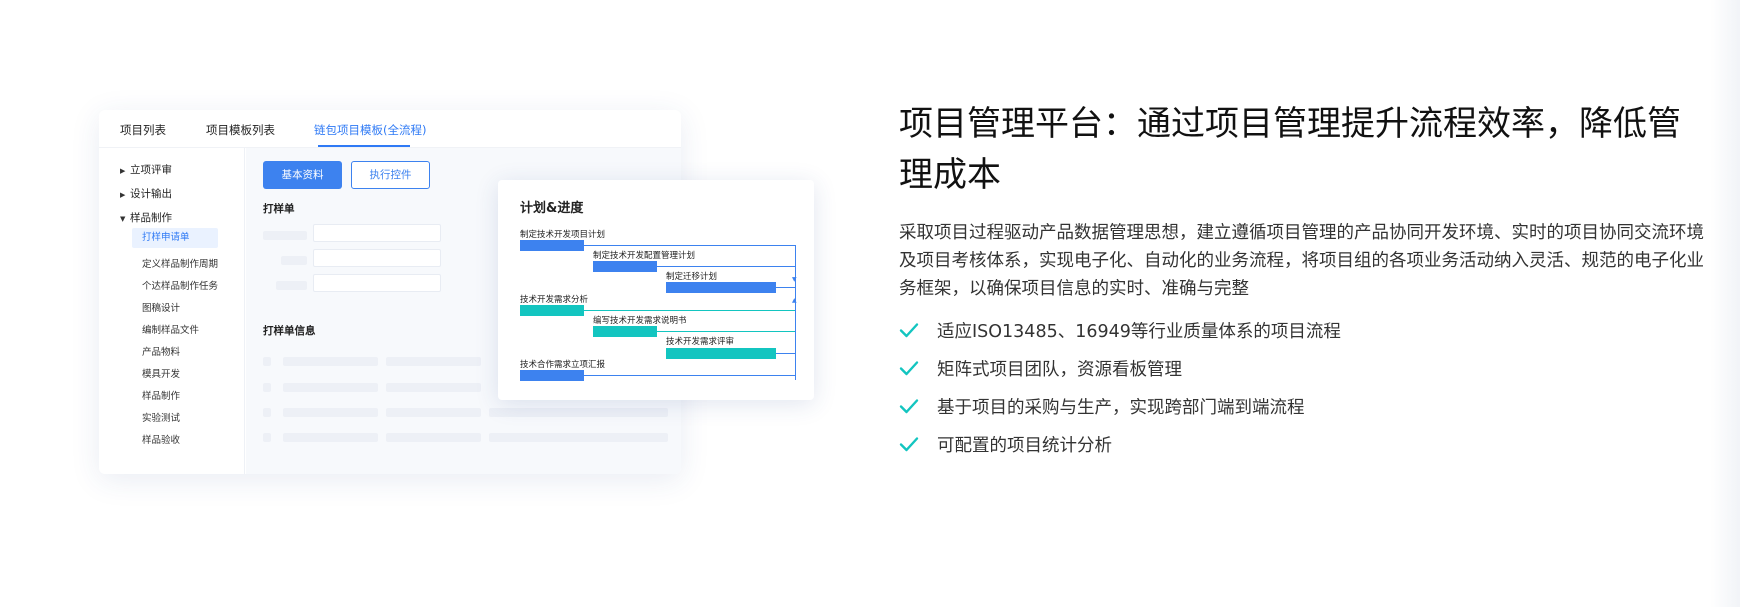 The image size is (1740, 607). Describe the element at coordinates (161, 307) in the screenshot. I see `sidebar-item-artwork: 图稿设计` at that location.